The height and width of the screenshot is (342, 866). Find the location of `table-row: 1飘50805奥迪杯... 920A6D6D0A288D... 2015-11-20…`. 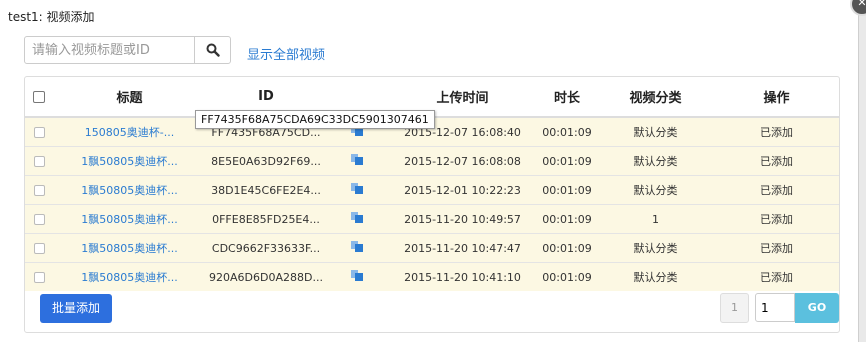

table-row: 1飘50805奥迪杯... 920A6D6D0A288D... 2015-11-20… is located at coordinates (432, 276).